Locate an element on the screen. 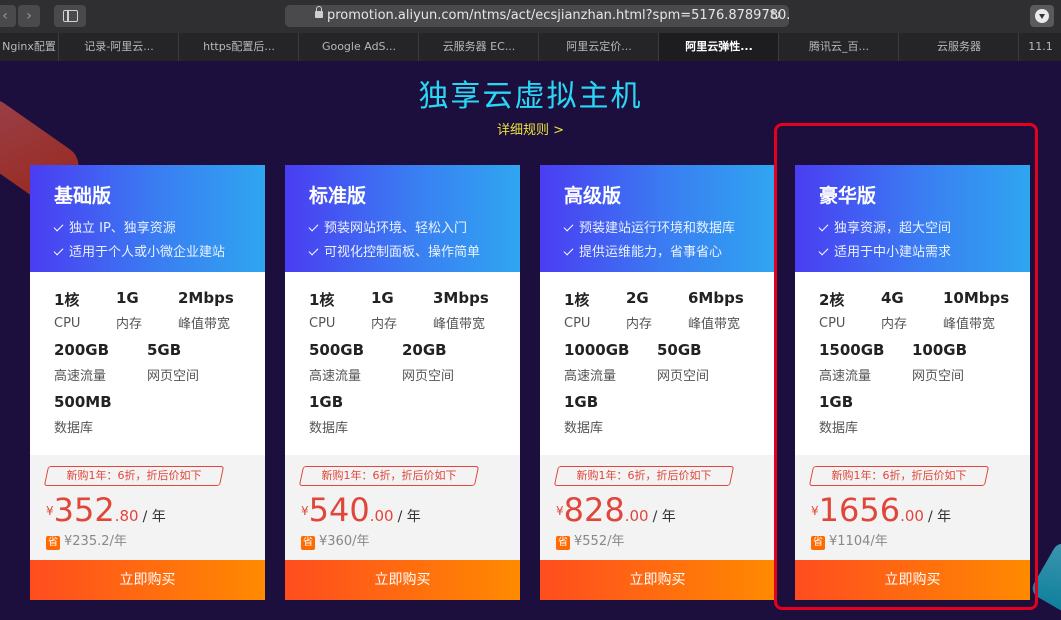 The width and height of the screenshot is (1061, 620). price: ¥540.00/ 年 is located at coordinates (361, 510).